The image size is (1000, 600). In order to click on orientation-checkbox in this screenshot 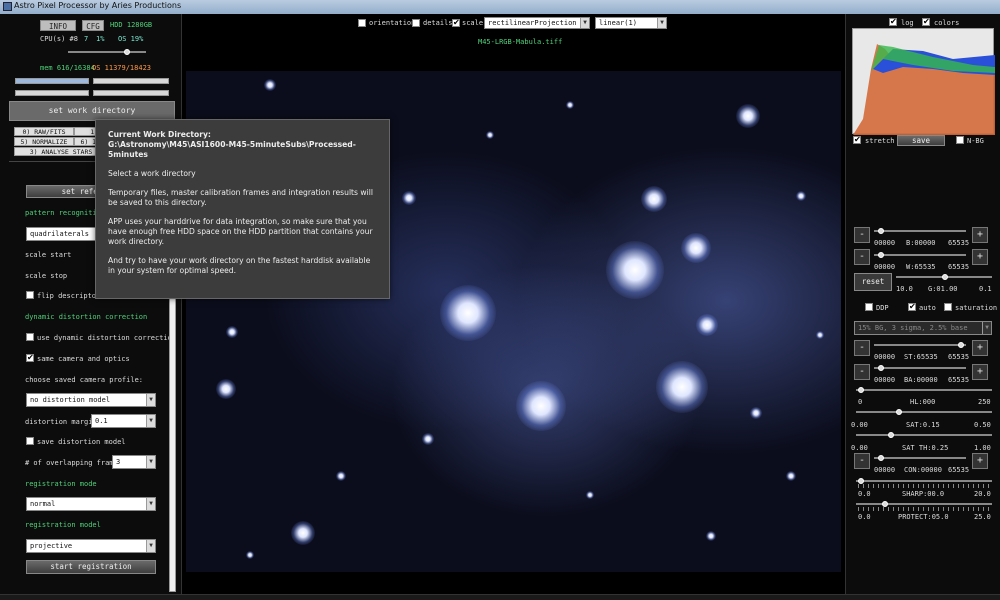, I will do `click(362, 23)`.